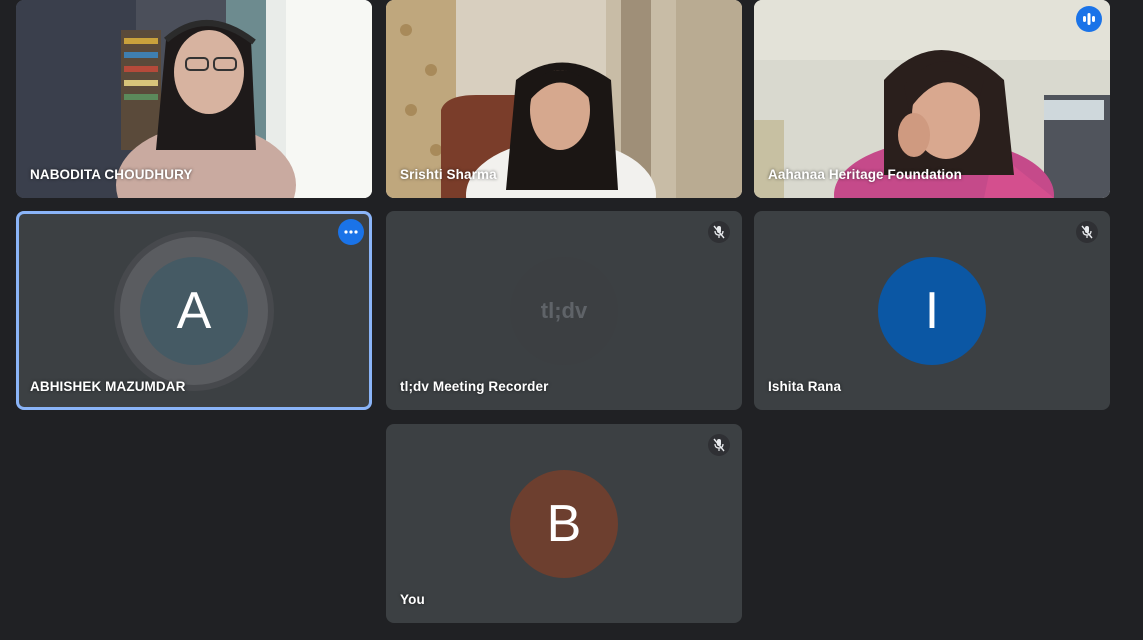  I want to click on avatar-initial: B, so click(564, 523).